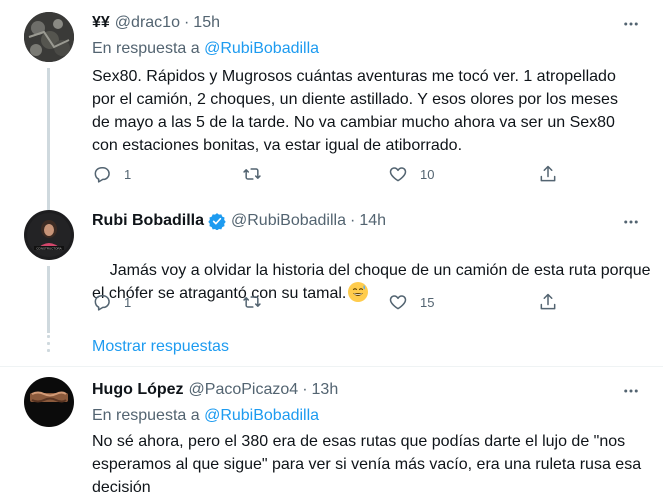  I want to click on avatar-drac1o, so click(49, 37).